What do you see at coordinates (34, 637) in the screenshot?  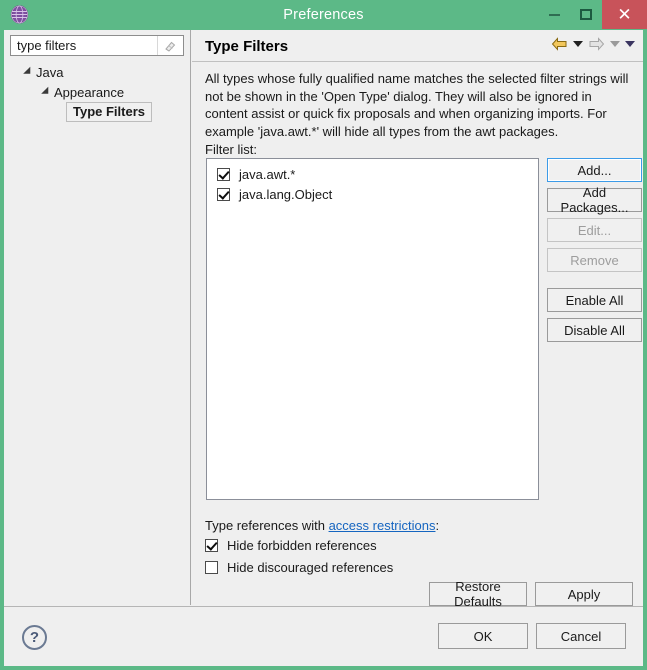 I see `help-question-icon: ?` at bounding box center [34, 637].